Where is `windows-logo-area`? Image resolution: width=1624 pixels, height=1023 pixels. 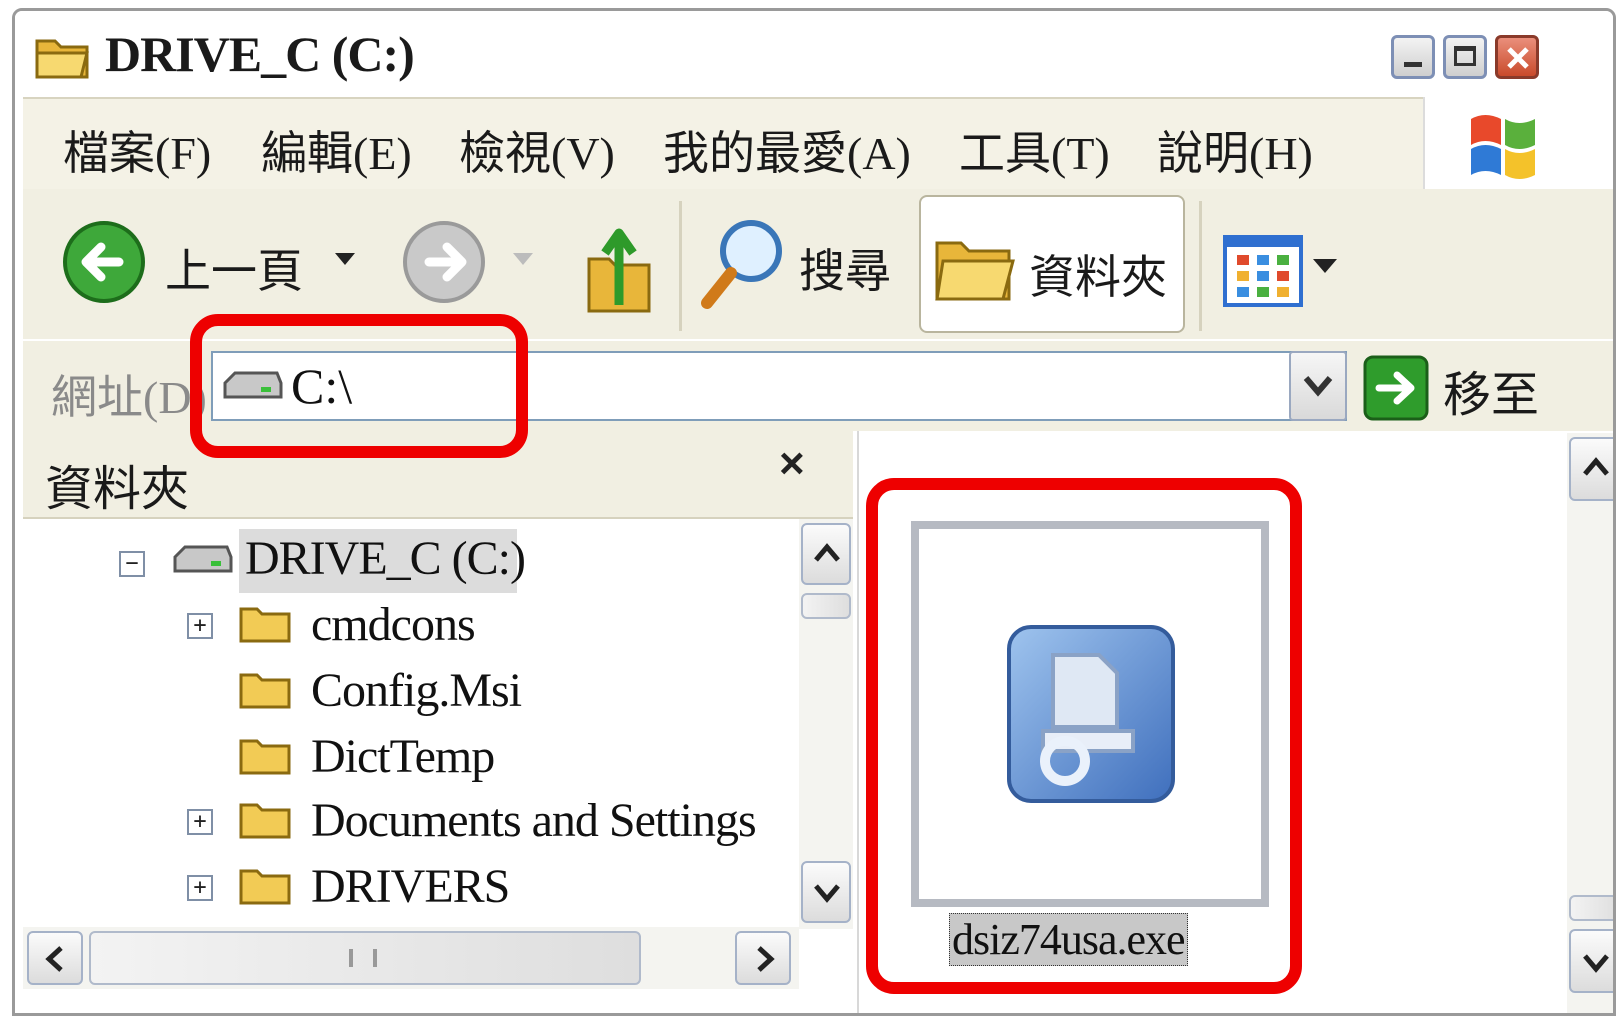
windows-logo-area is located at coordinates (1518, 143).